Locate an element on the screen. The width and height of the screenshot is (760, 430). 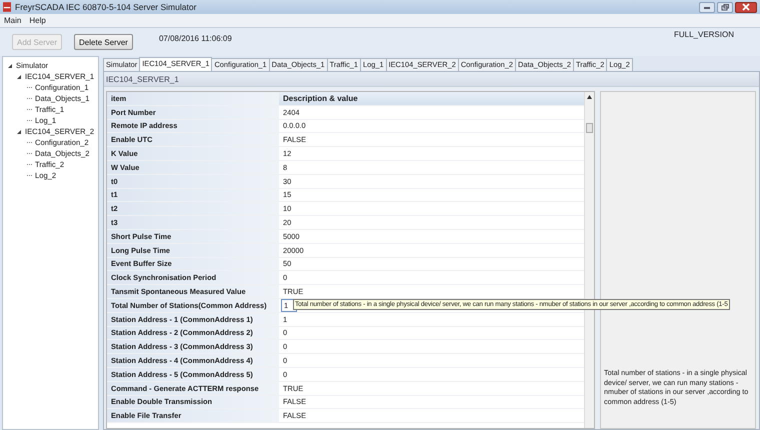
edition-label: FULL_VERSION is located at coordinates (704, 34).